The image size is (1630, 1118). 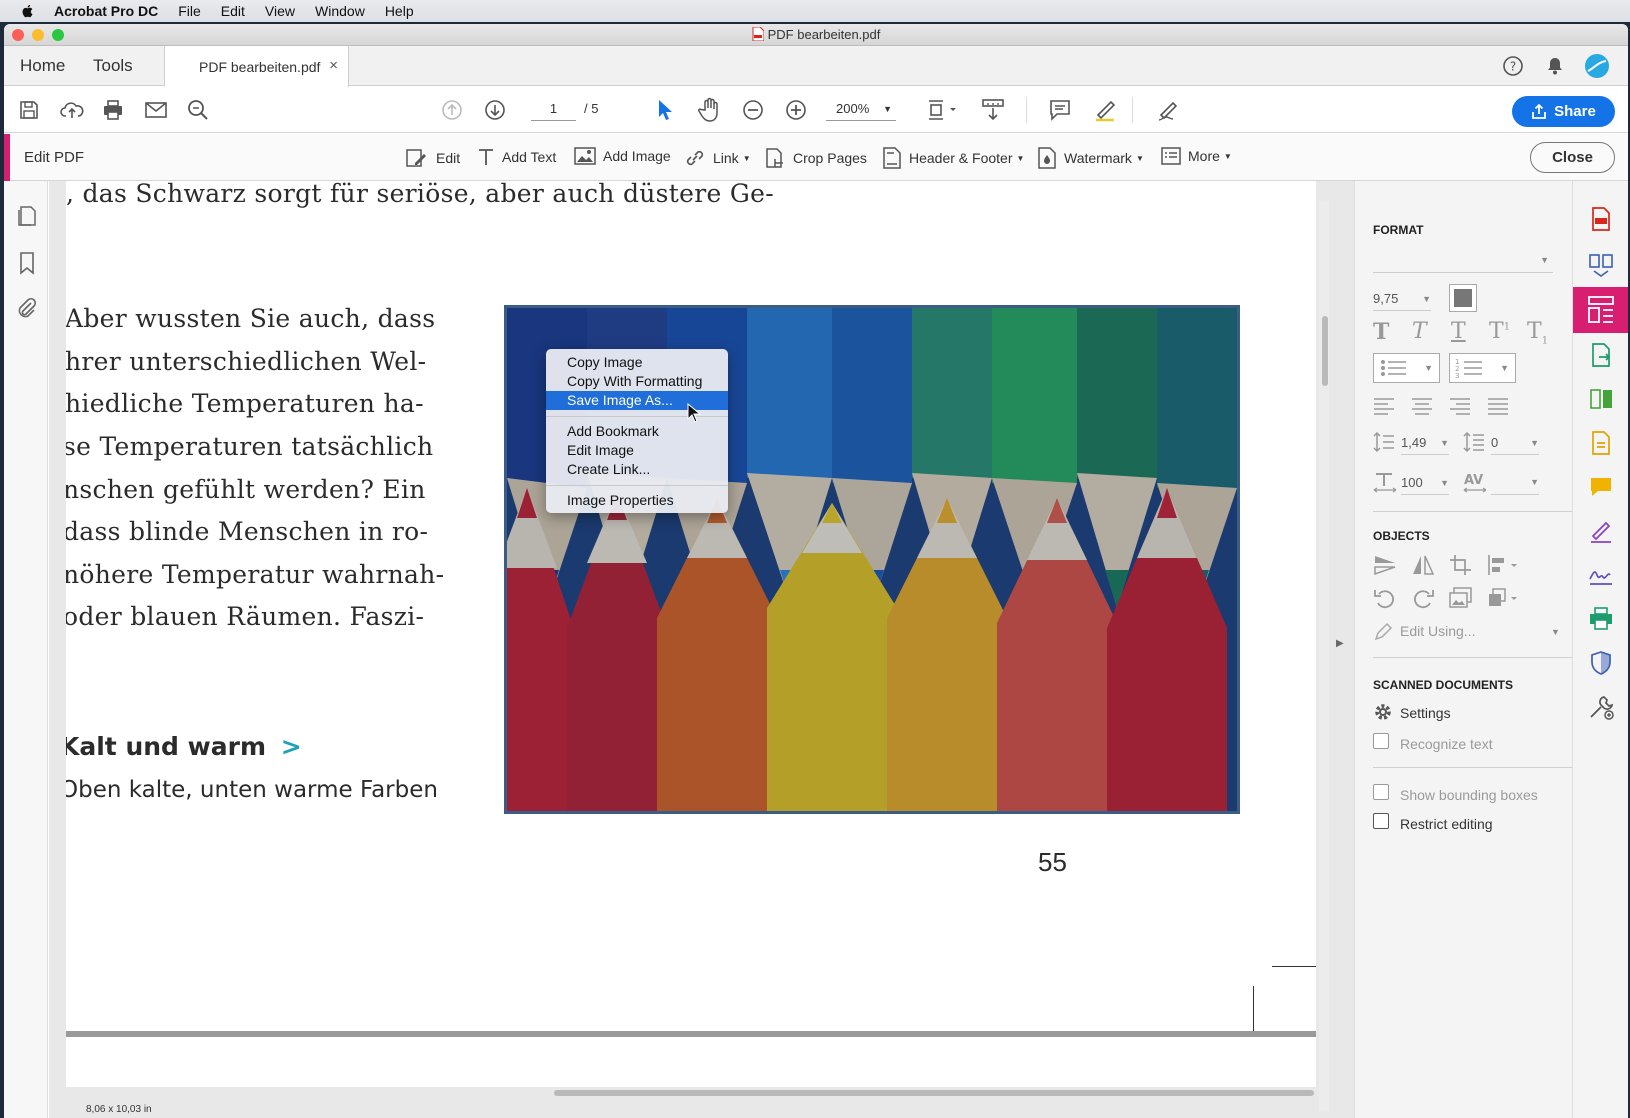 I want to click on next-page-icon, so click(x=495, y=110).